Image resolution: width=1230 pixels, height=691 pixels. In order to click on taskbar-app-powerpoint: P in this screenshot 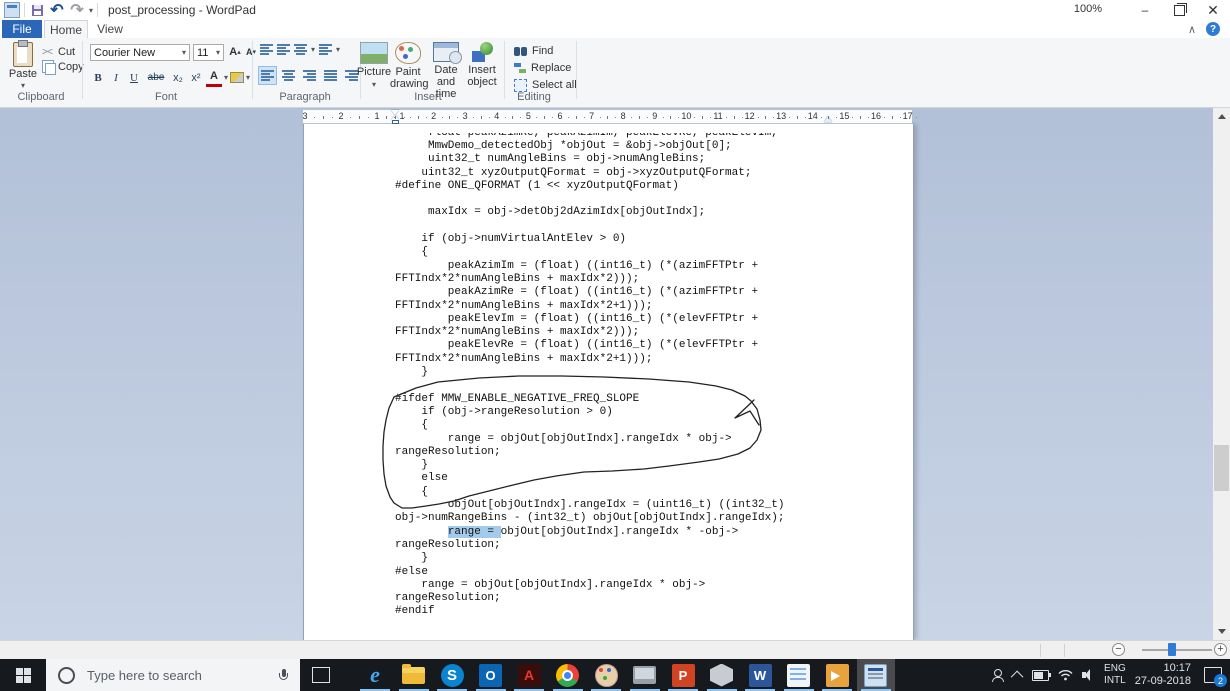, I will do `click(683, 675)`.